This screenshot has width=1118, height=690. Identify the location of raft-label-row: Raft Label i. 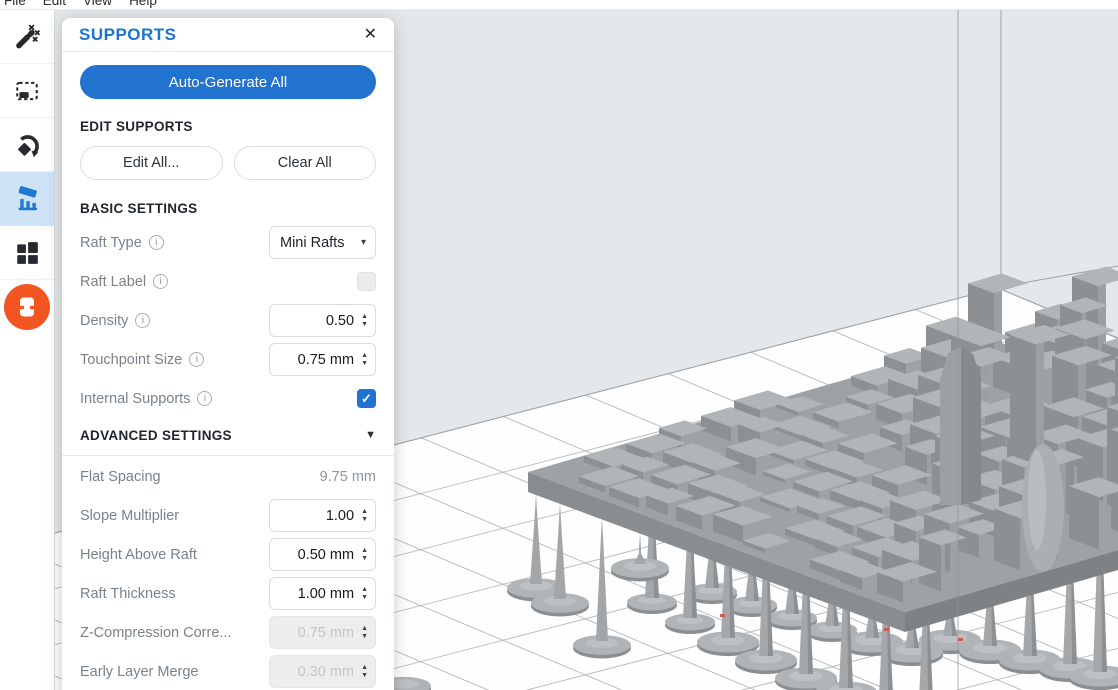
(228, 281).